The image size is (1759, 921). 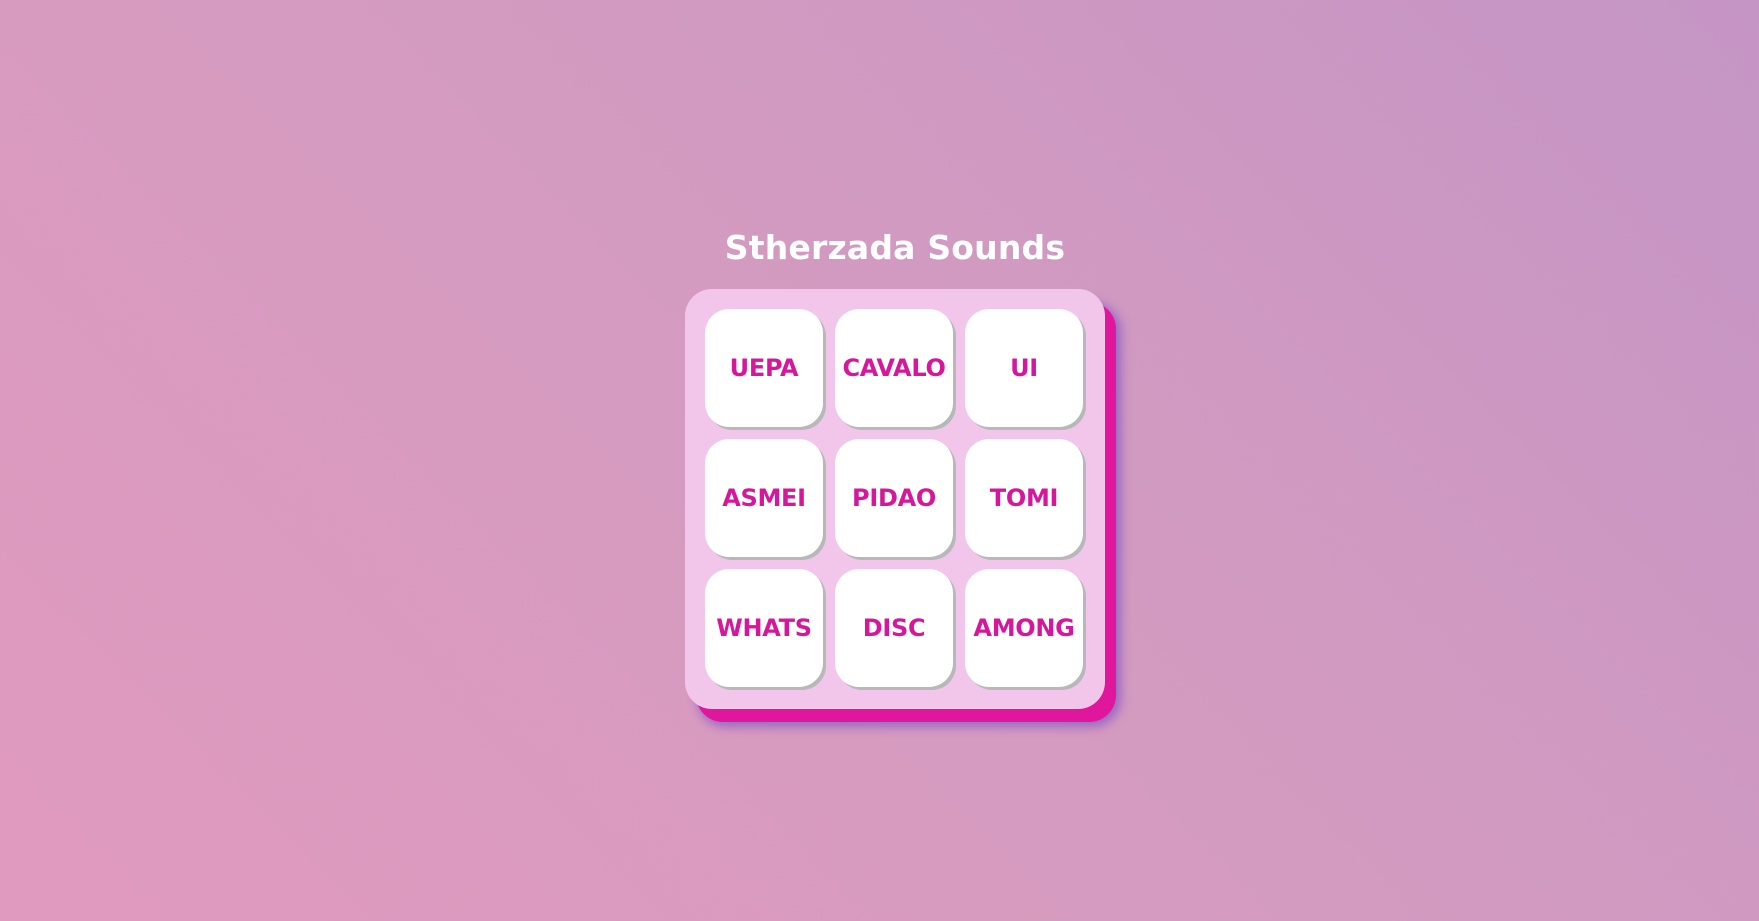 What do you see at coordinates (895, 247) in the screenshot?
I see `app-title: Stherzada Sounds` at bounding box center [895, 247].